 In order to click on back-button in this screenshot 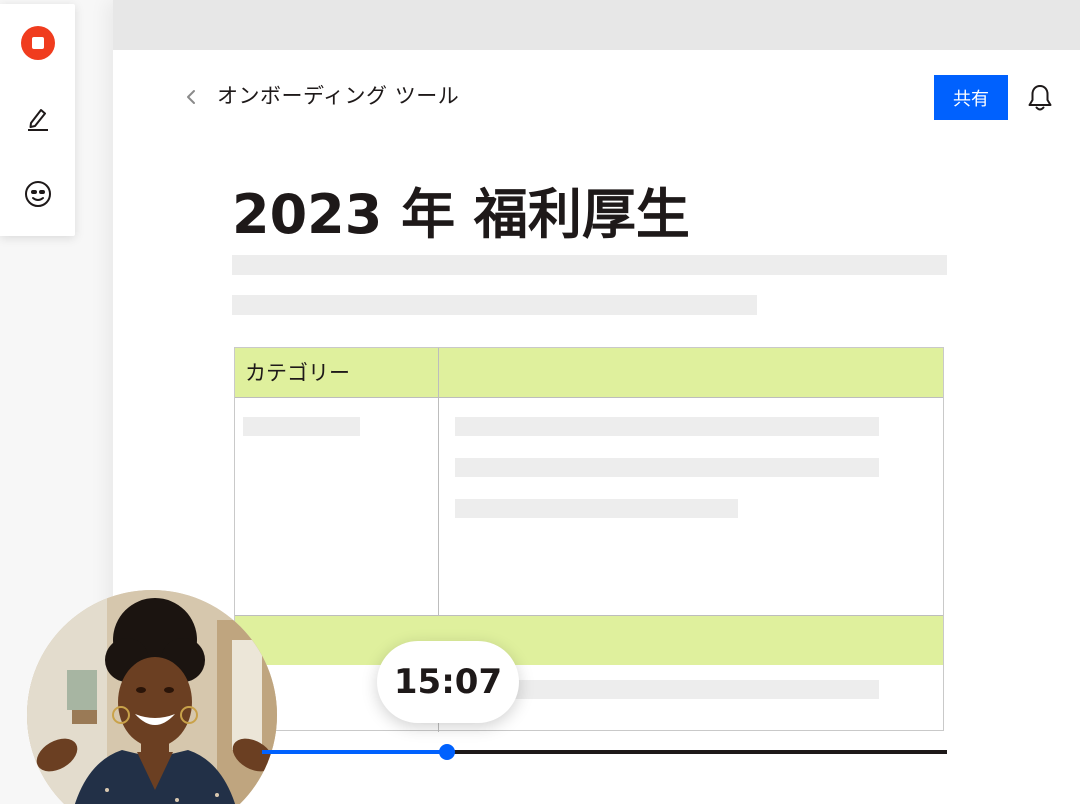, I will do `click(191, 97)`.